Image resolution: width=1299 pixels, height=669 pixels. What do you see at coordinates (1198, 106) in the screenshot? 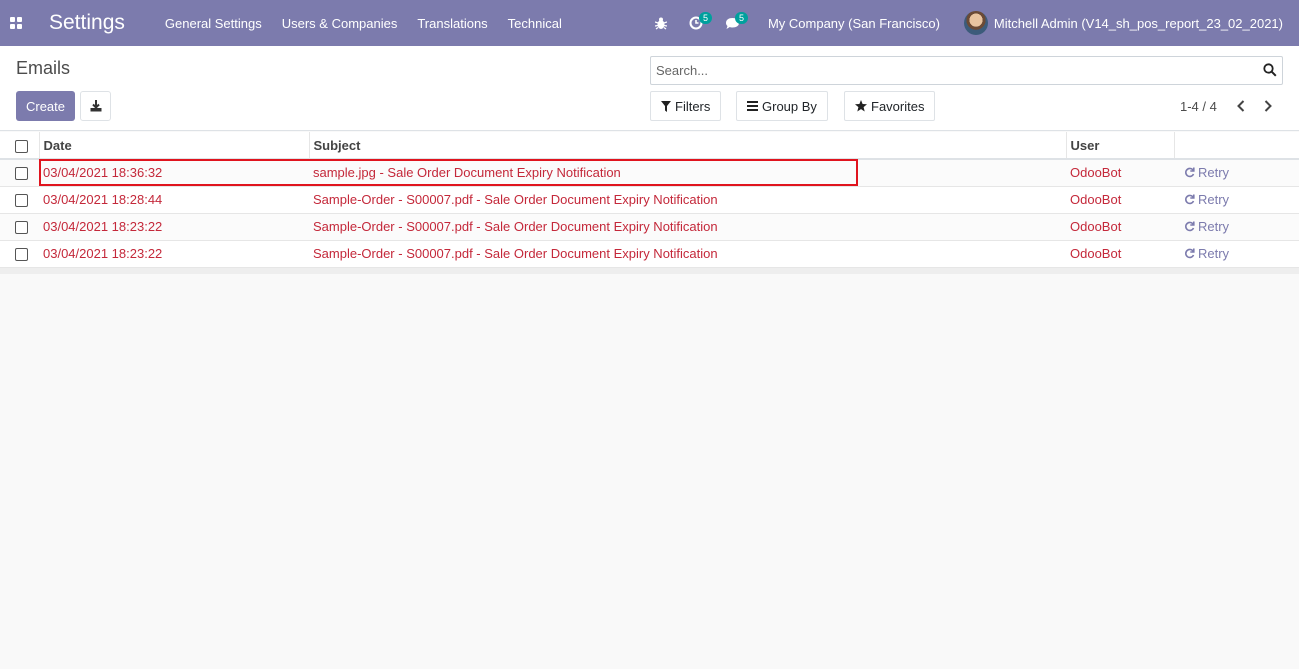
I see `pager-value: 1-4 / 4` at bounding box center [1198, 106].